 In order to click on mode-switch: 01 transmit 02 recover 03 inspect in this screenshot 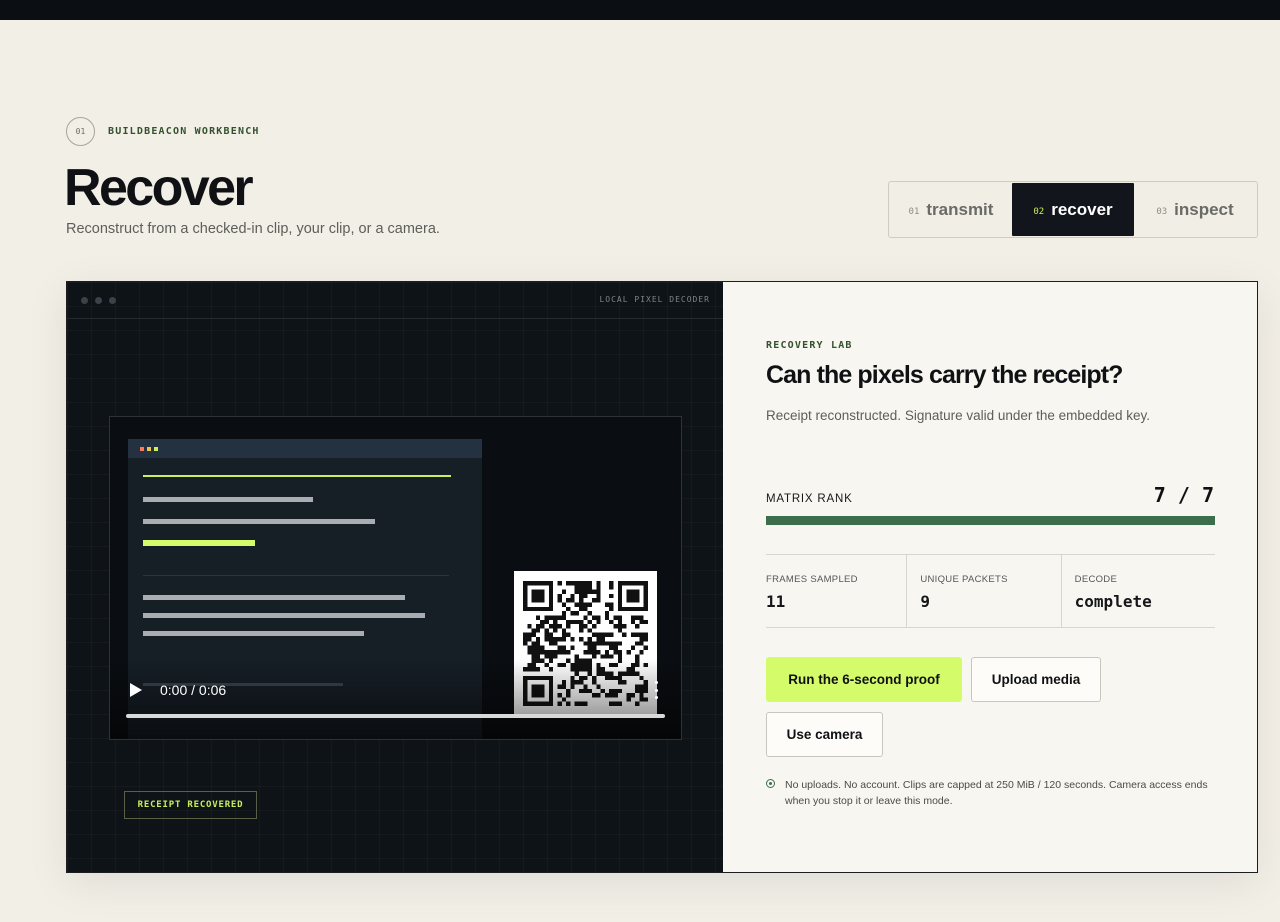, I will do `click(1073, 209)`.